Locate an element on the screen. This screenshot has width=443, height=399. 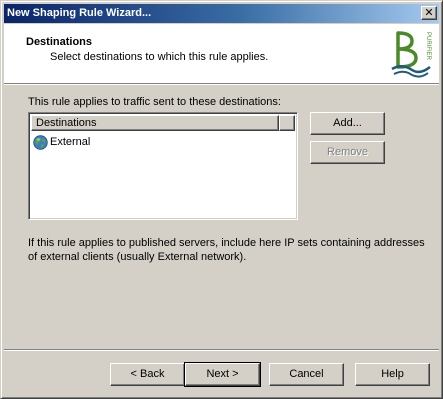
title-bar: New Shaping Rule Wizard... ✕ is located at coordinates (221, 13).